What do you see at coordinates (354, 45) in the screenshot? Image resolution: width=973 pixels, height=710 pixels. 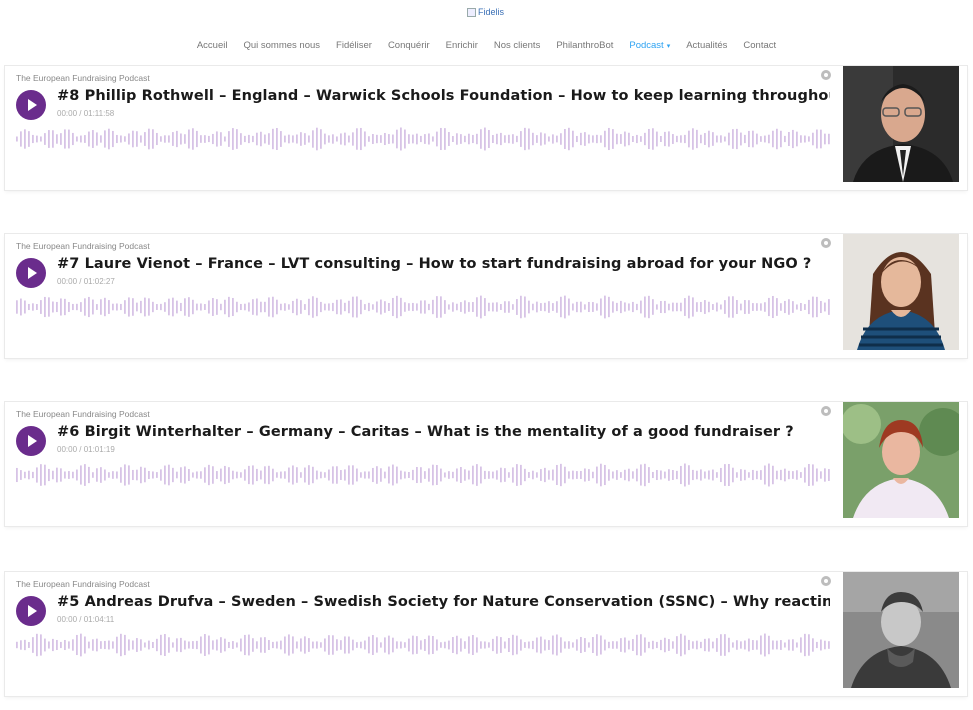 I see `nav-item-fideliser: Fidéliser` at bounding box center [354, 45].